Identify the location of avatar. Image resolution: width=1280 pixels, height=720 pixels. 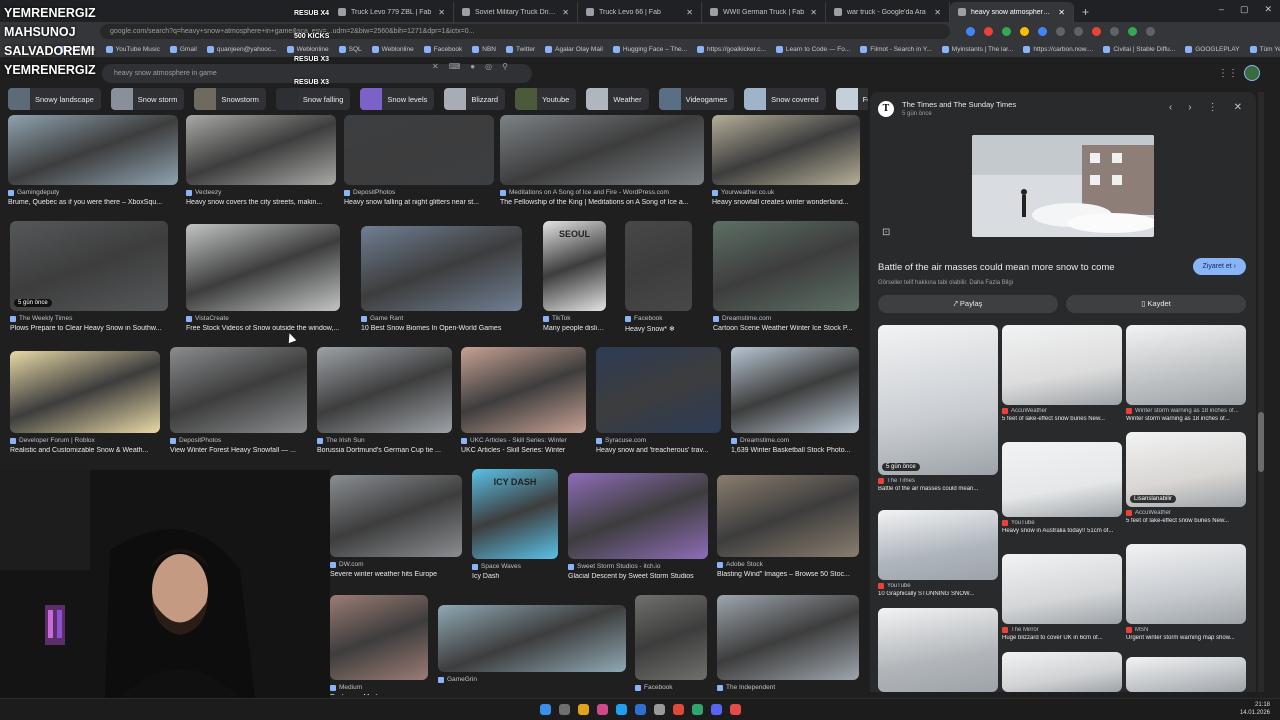
(1252, 73).